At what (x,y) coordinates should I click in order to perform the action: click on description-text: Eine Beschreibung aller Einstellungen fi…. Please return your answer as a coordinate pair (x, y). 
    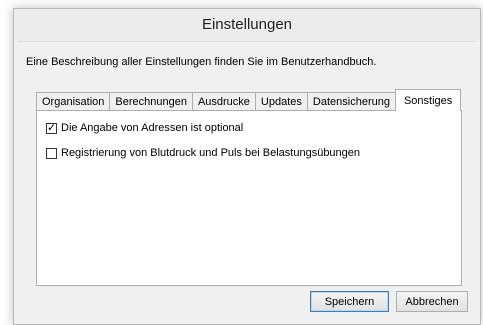
    Looking at the image, I should click on (201, 62).